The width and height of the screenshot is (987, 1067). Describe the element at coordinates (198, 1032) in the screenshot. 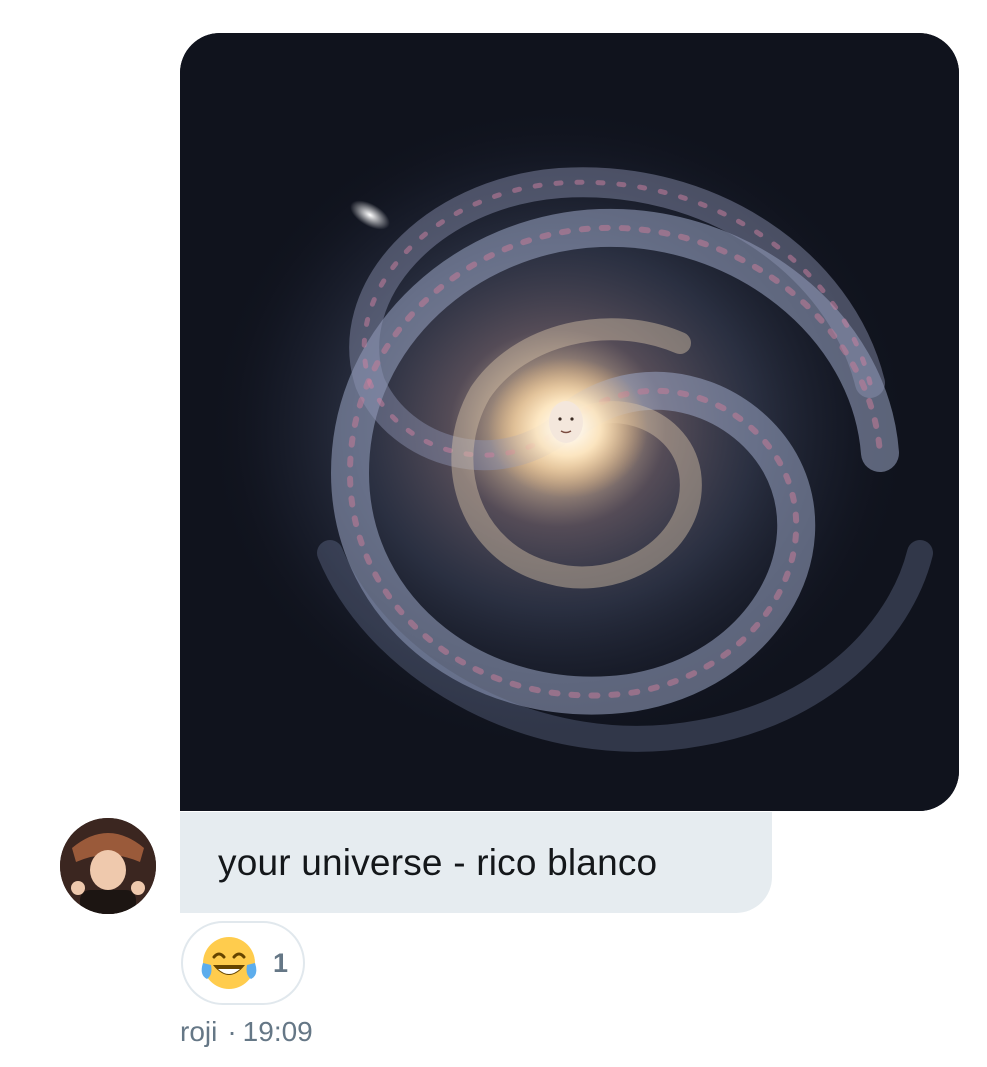

I see `sender-name: roji` at that location.